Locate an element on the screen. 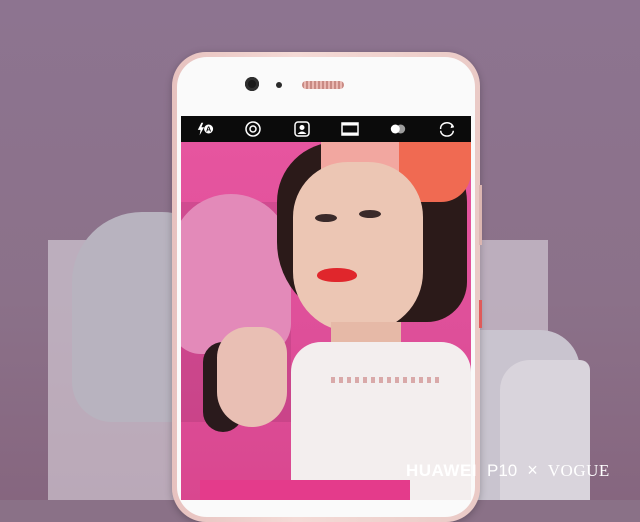 This screenshot has width=640, height=522. brand-lockup: HUAWEI P10 × VOGUE is located at coordinates (508, 470).